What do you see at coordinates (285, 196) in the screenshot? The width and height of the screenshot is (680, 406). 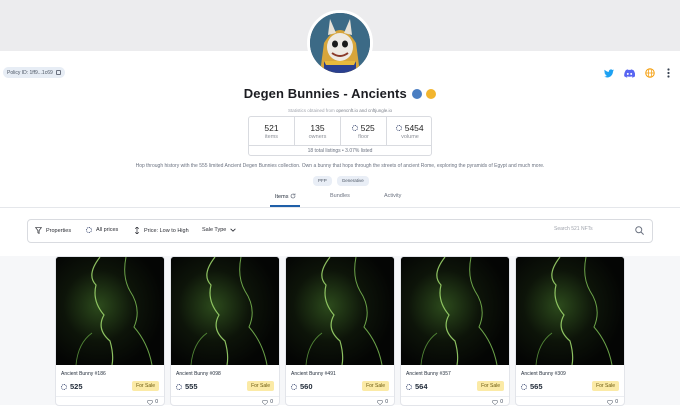 I see `tab-items: Items` at bounding box center [285, 196].